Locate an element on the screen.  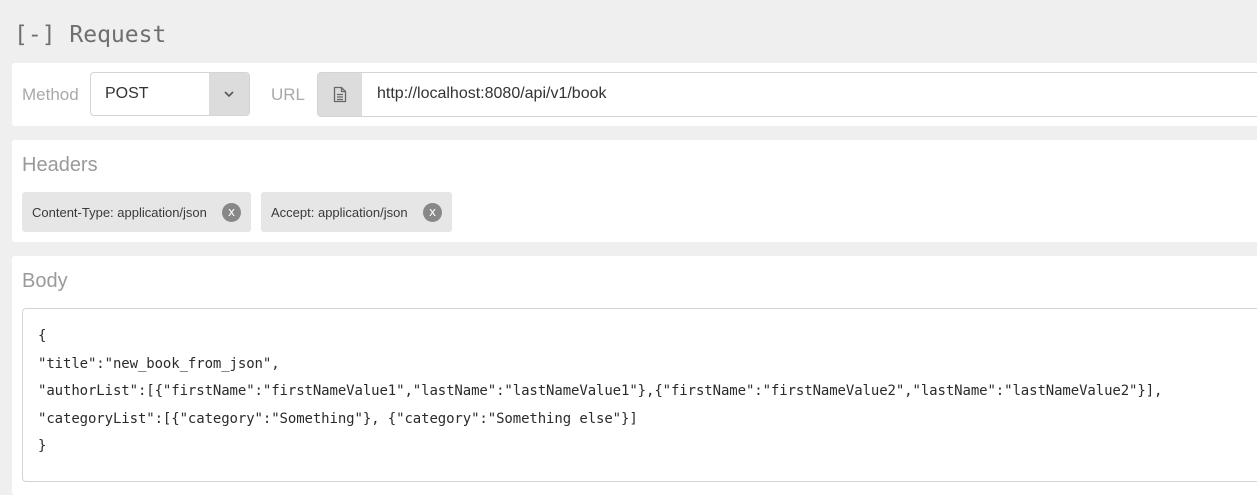
header-chip: Accept: application/json x is located at coordinates (356, 212).